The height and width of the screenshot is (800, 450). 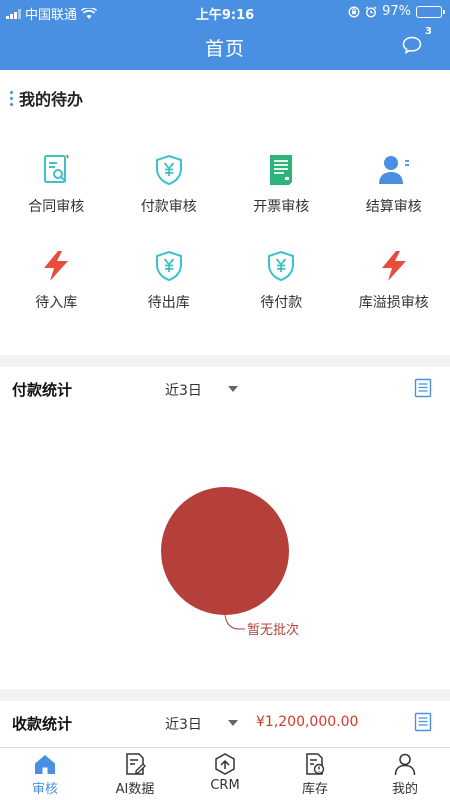 I want to click on payment-stats-header: 付款统计 近3日, so click(x=225, y=389).